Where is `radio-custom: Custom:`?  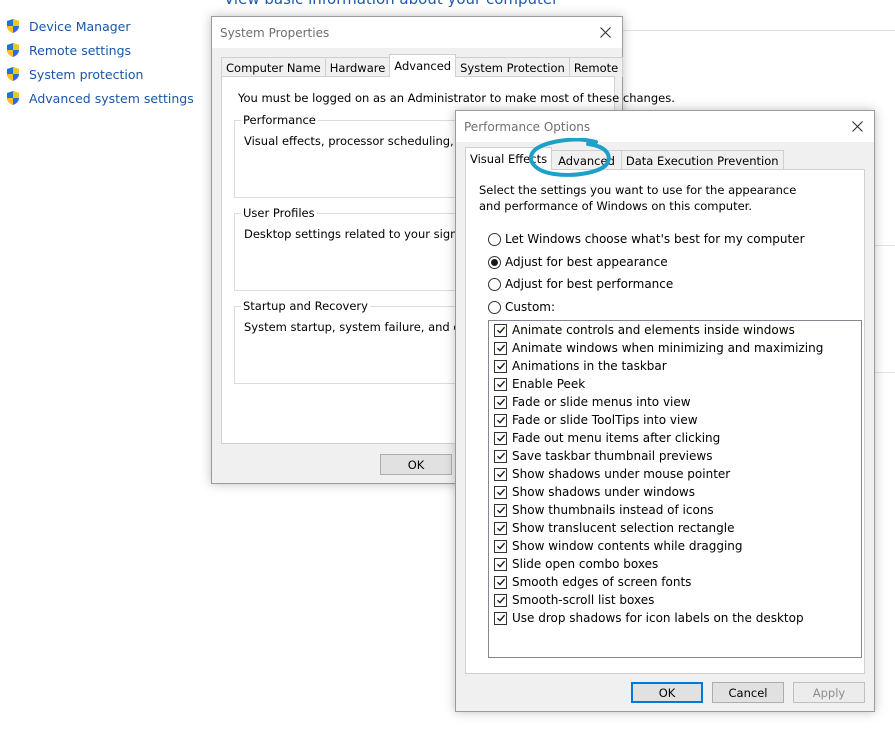 radio-custom: Custom: is located at coordinates (521, 307).